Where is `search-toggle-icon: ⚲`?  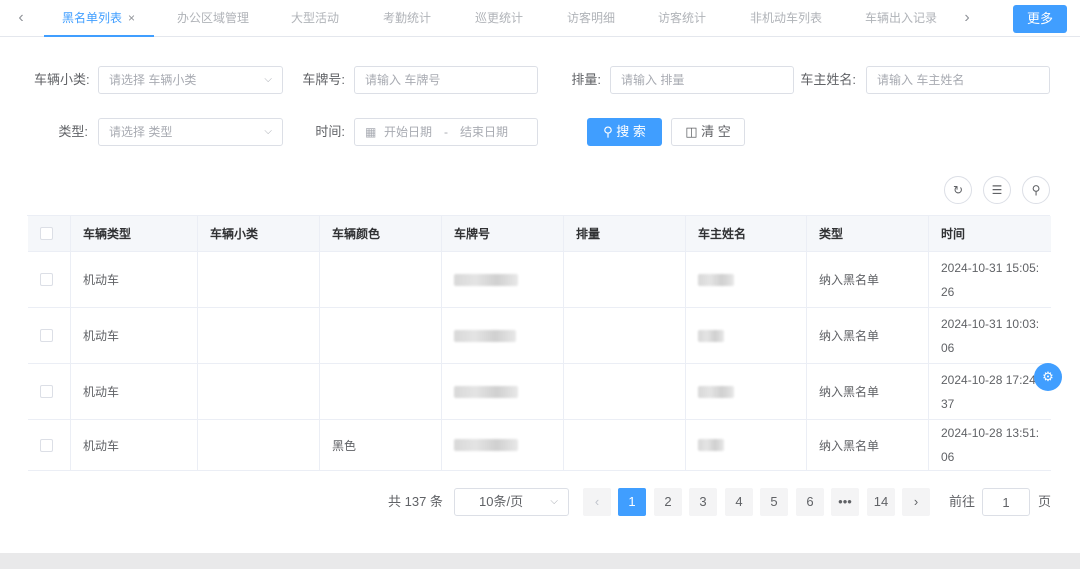 search-toggle-icon: ⚲ is located at coordinates (1036, 190).